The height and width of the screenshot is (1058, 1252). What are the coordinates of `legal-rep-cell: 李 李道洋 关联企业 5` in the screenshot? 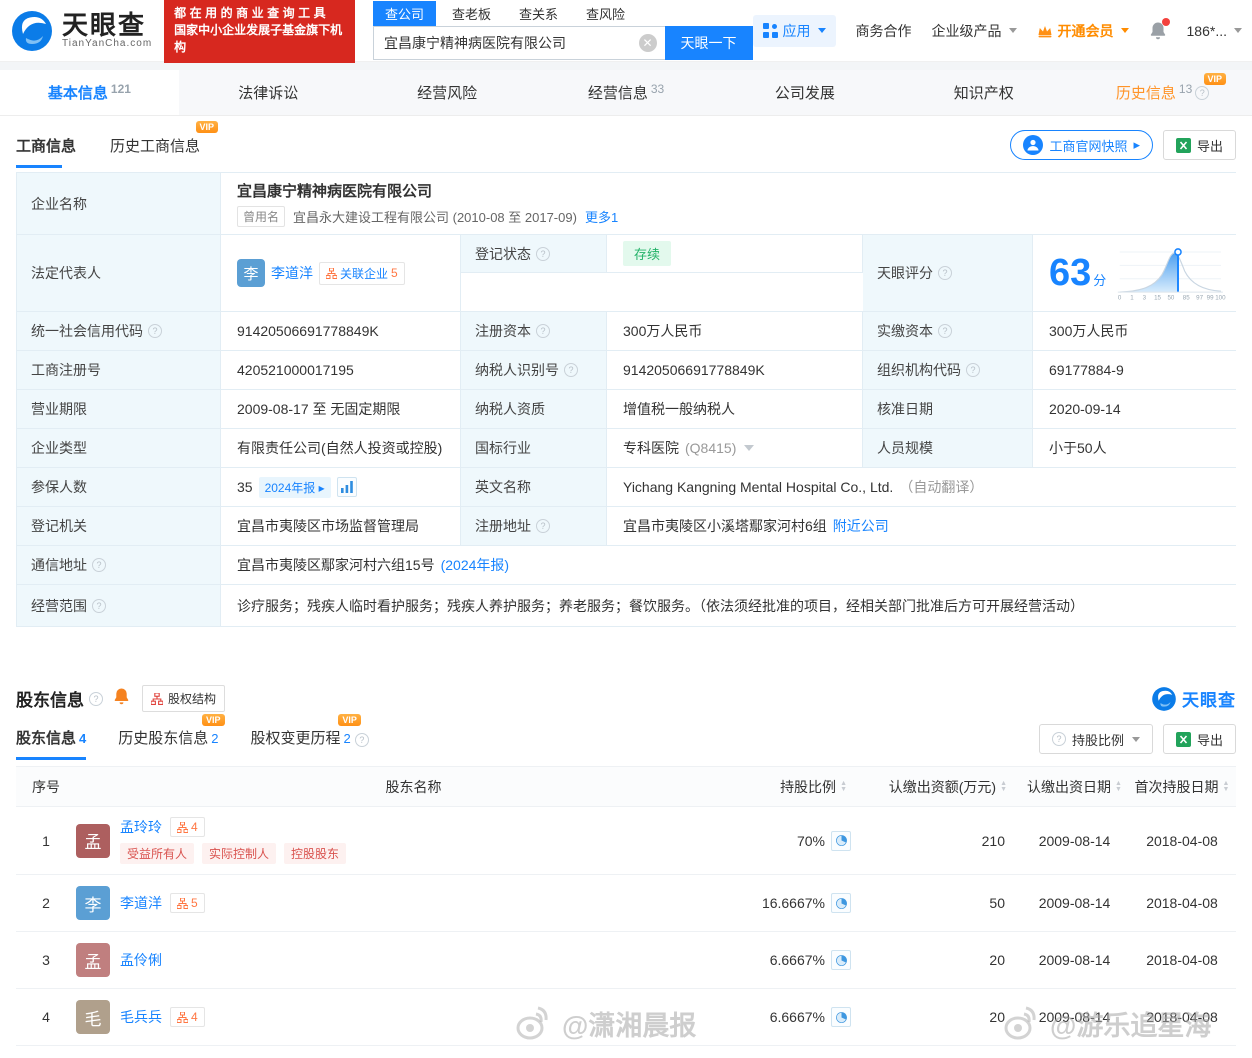 It's located at (341, 273).